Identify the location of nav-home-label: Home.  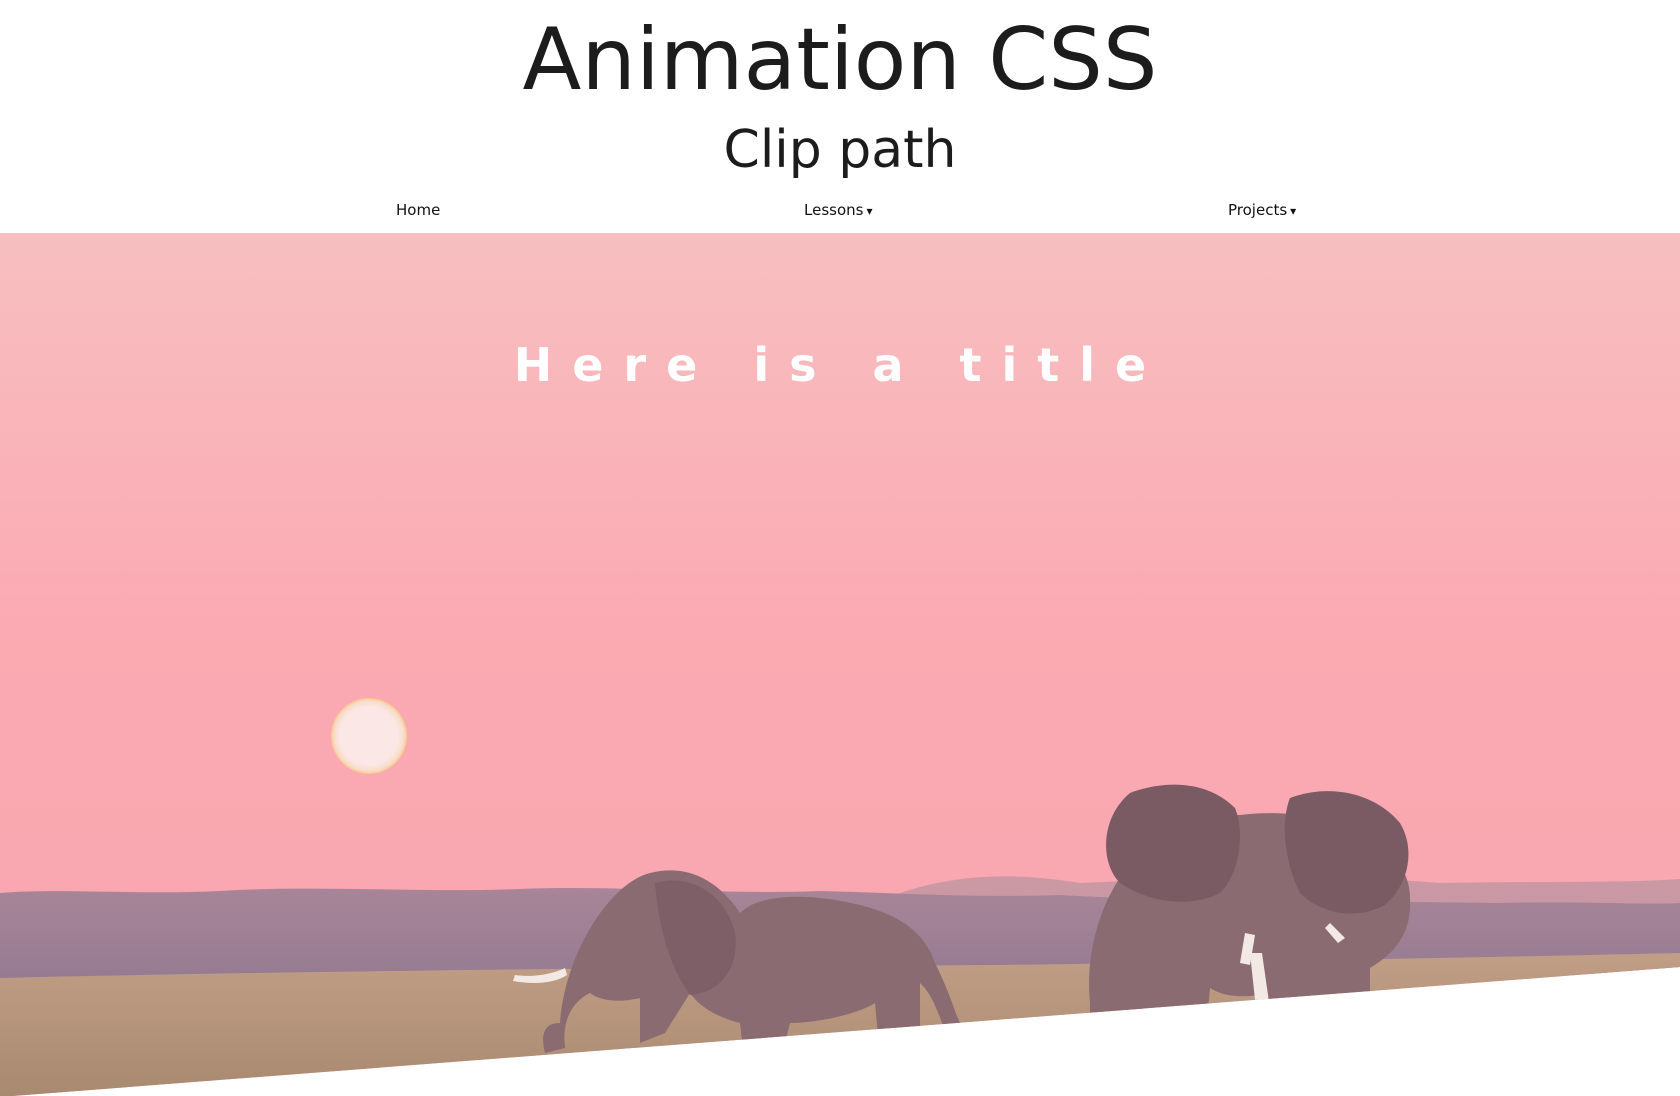
(418, 210).